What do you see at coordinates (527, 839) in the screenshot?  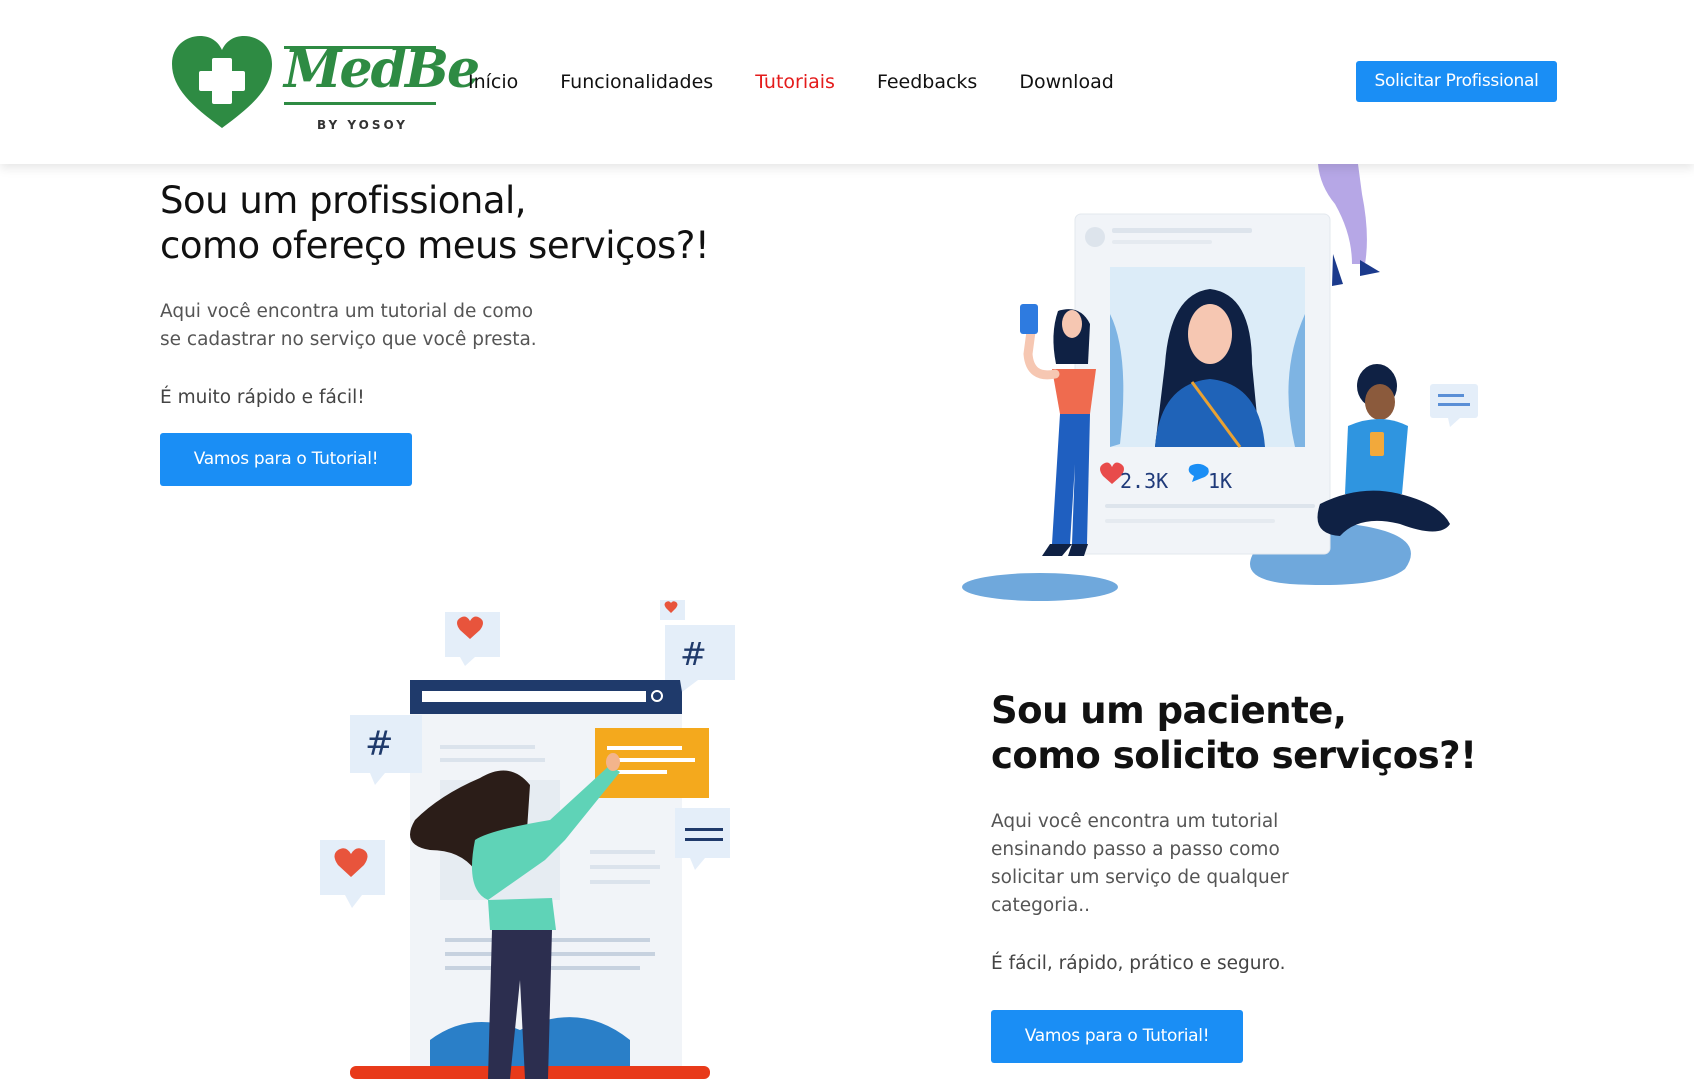 I see `browser-illustration: # #` at bounding box center [527, 839].